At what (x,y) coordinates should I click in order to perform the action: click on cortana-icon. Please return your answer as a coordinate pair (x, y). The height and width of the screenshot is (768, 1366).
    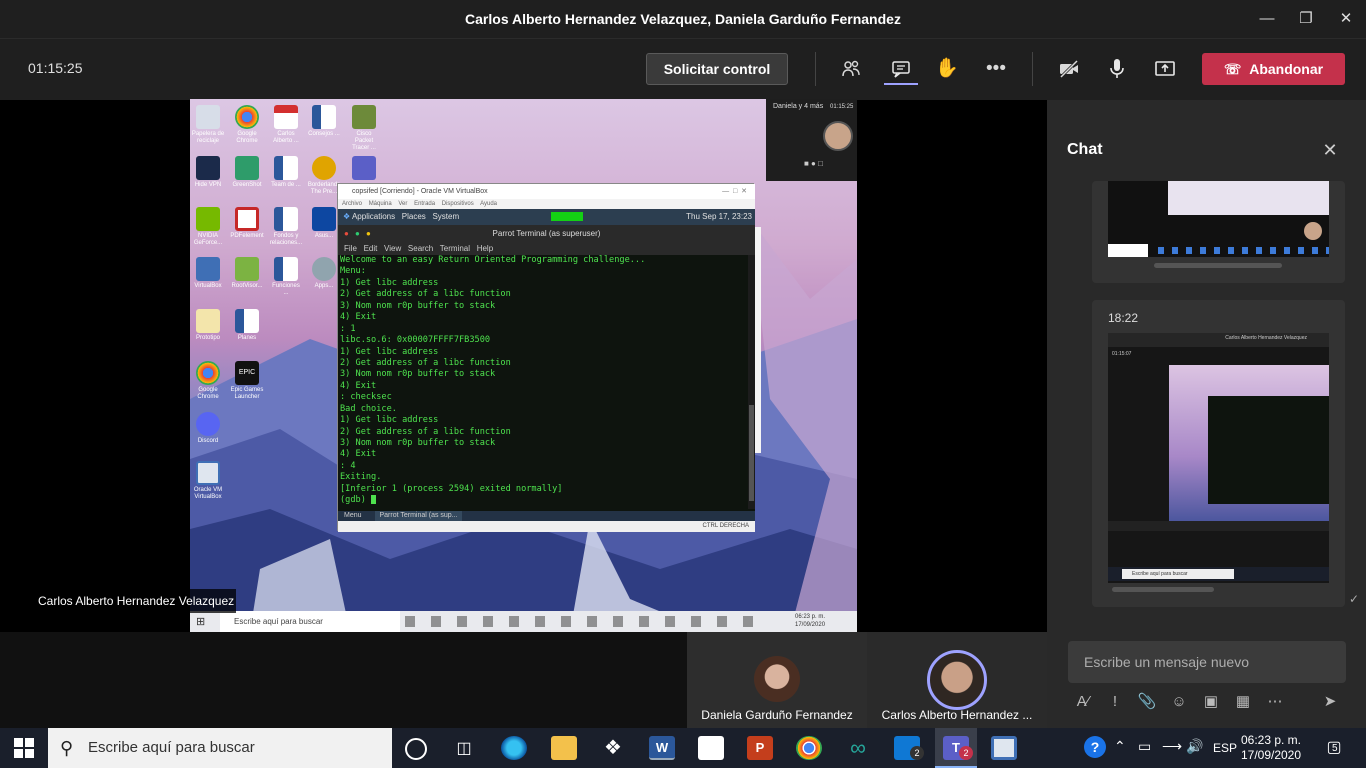
    Looking at the image, I should click on (416, 749).